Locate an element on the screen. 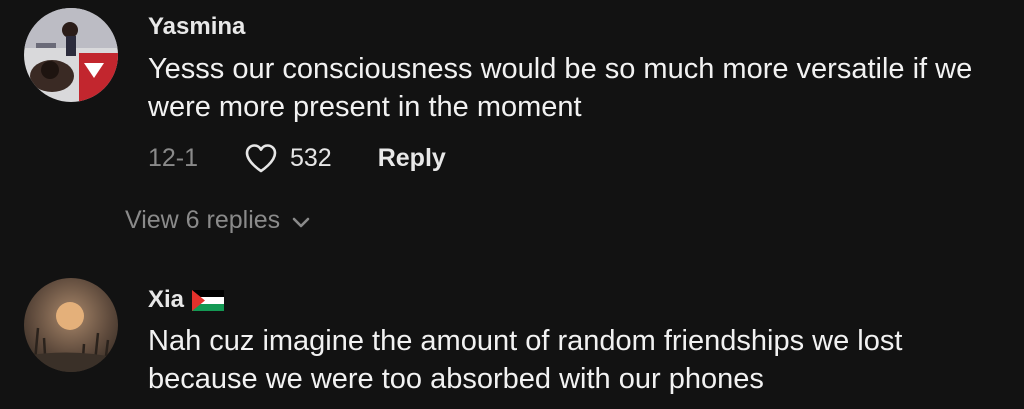 This screenshot has width=1024, height=409. username-label: Xia is located at coordinates (166, 299).